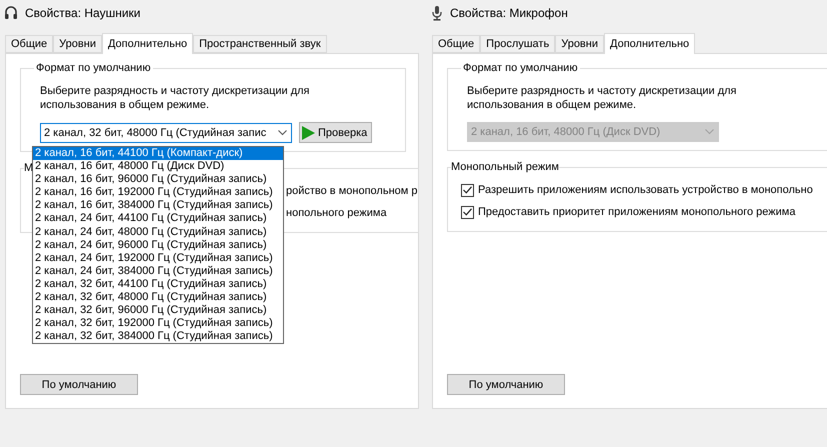 The height and width of the screenshot is (447, 827). I want to click on checkbox-label: Разрешить приложениям использовать устройство в монопольно, so click(645, 190).